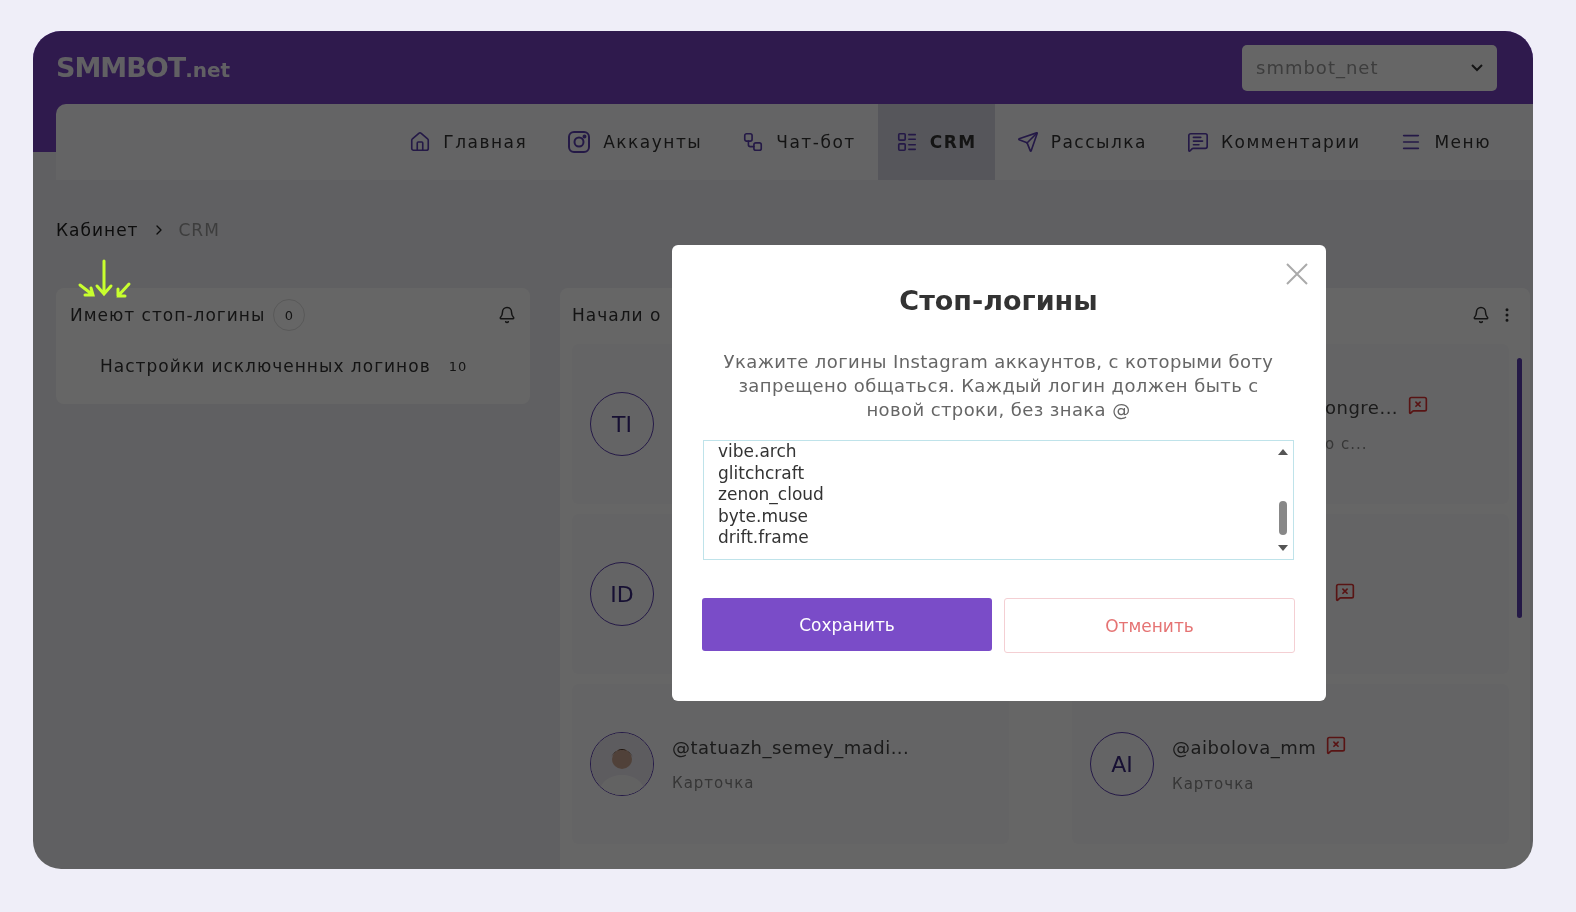 The width and height of the screenshot is (1576, 912). What do you see at coordinates (168, 315) in the screenshot?
I see `panel-title: Имеют стоп-логины` at bounding box center [168, 315].